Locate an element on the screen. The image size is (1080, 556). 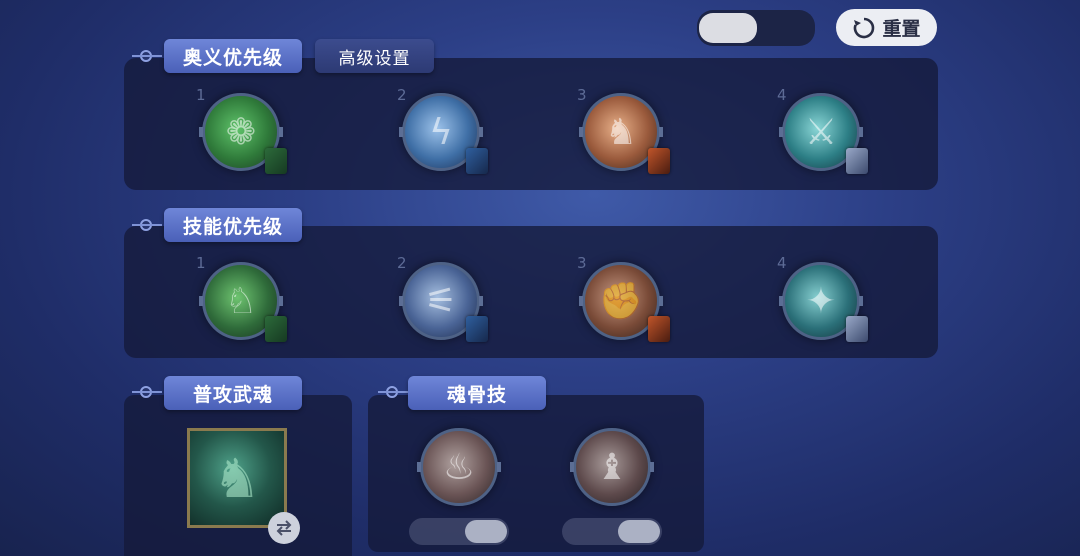
swap-button is located at coordinates (284, 528).